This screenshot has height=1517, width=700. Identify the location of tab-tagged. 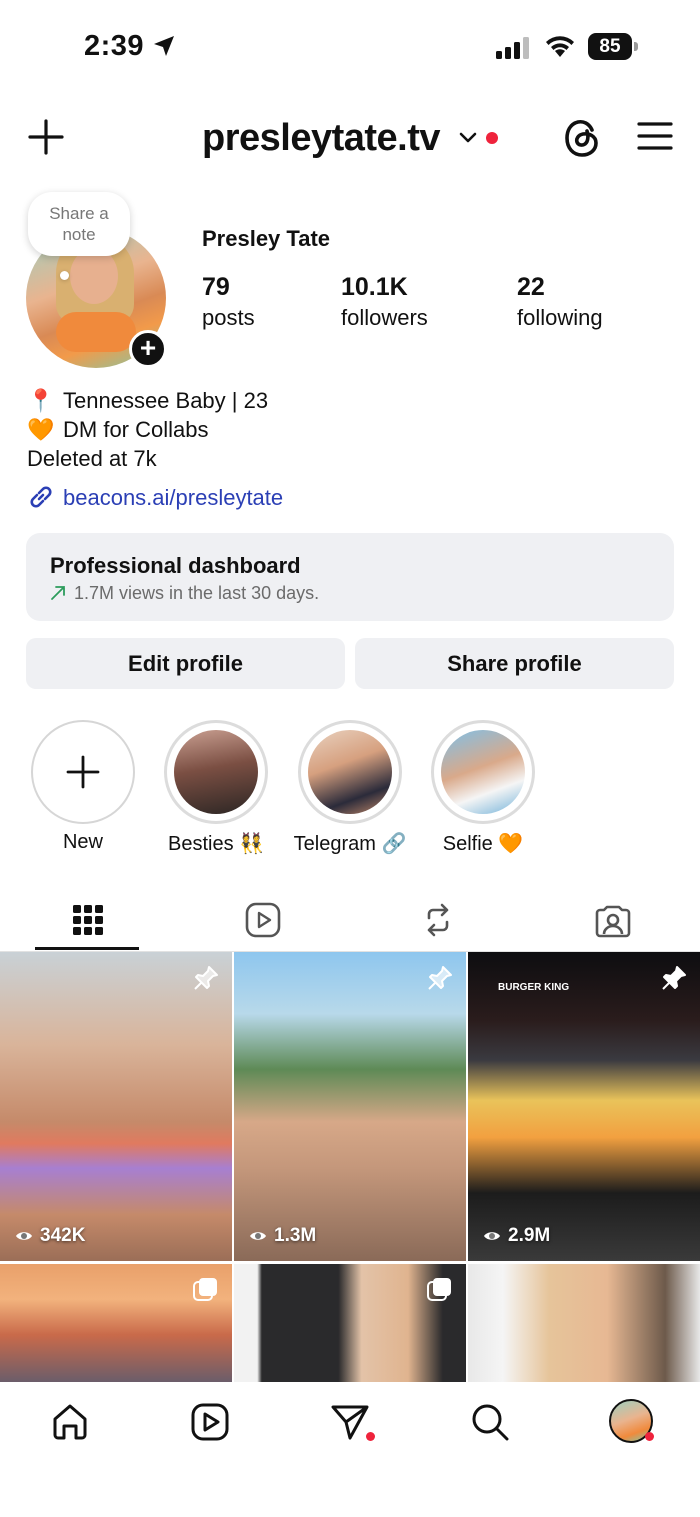
(612, 920).